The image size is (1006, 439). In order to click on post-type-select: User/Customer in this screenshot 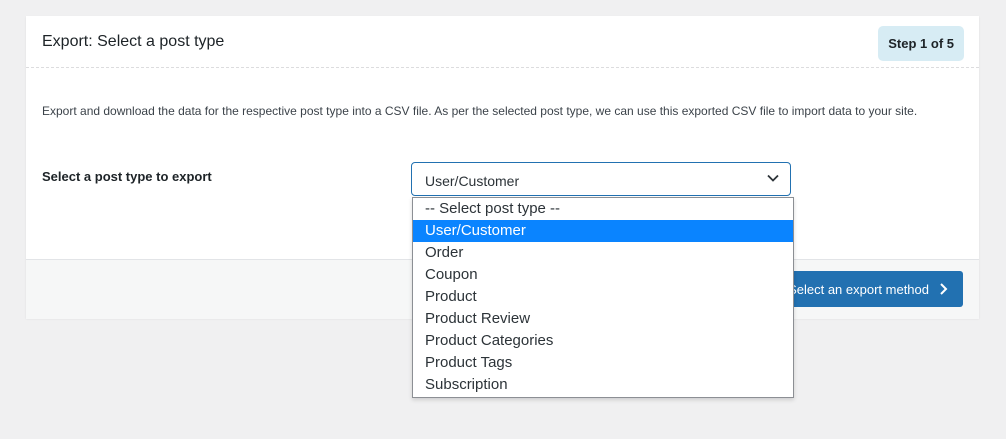, I will do `click(601, 179)`.